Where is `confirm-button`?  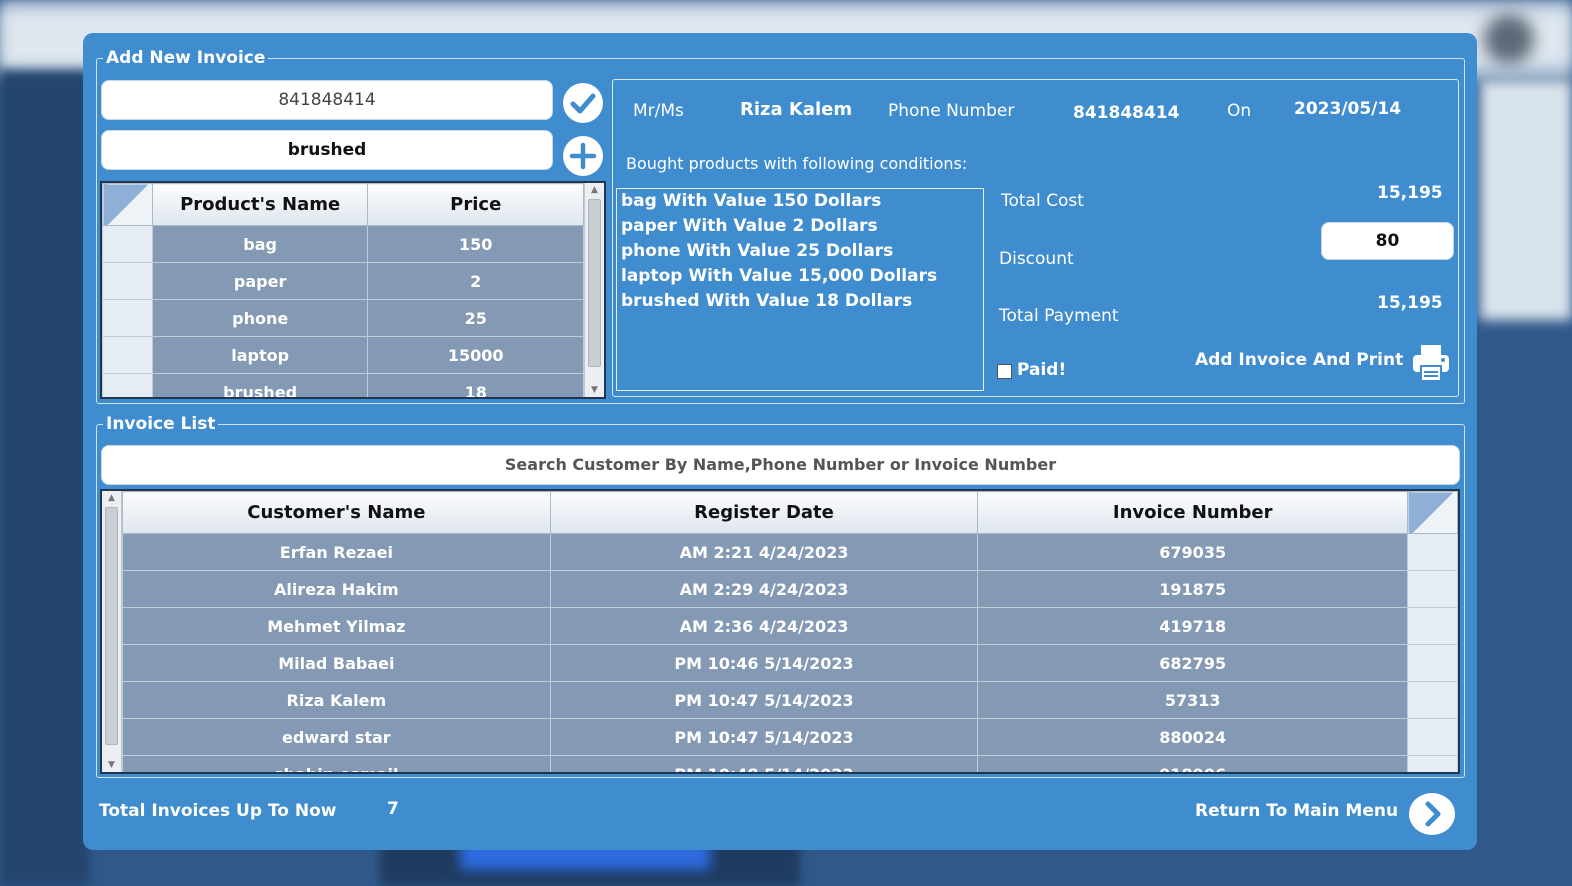 confirm-button is located at coordinates (583, 103).